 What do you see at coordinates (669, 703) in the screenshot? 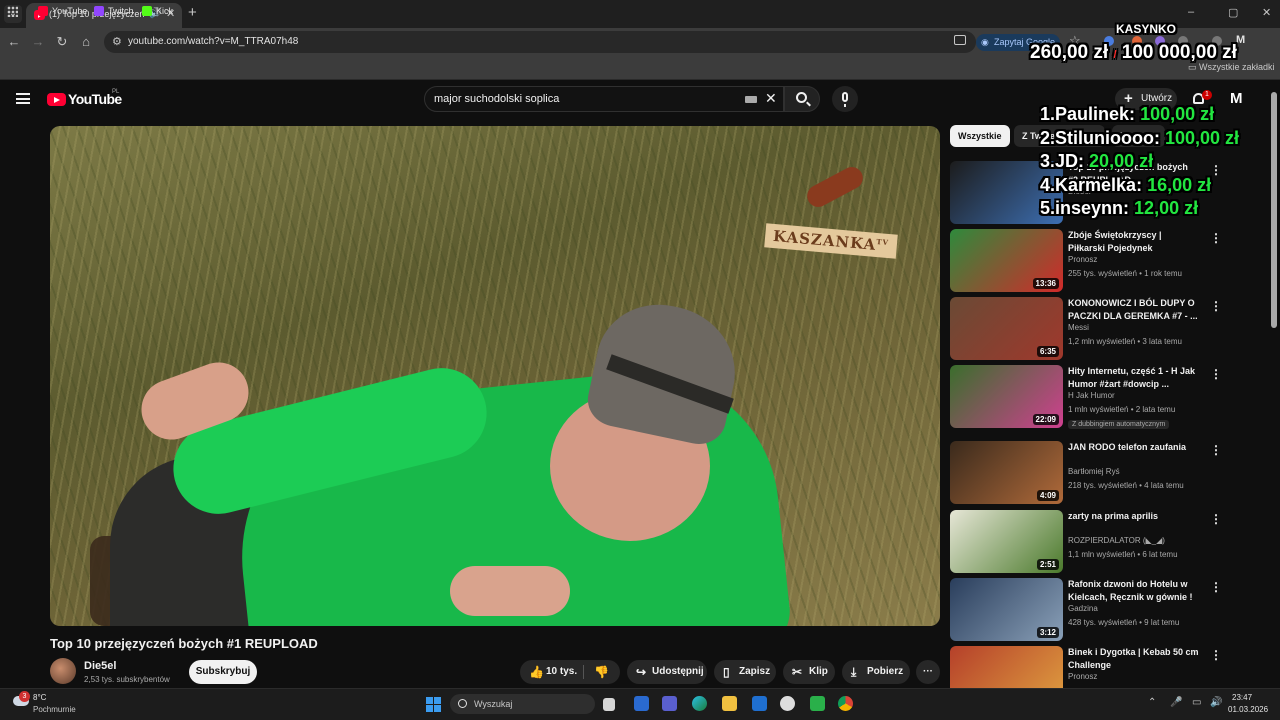
I see `teams-icon` at bounding box center [669, 703].